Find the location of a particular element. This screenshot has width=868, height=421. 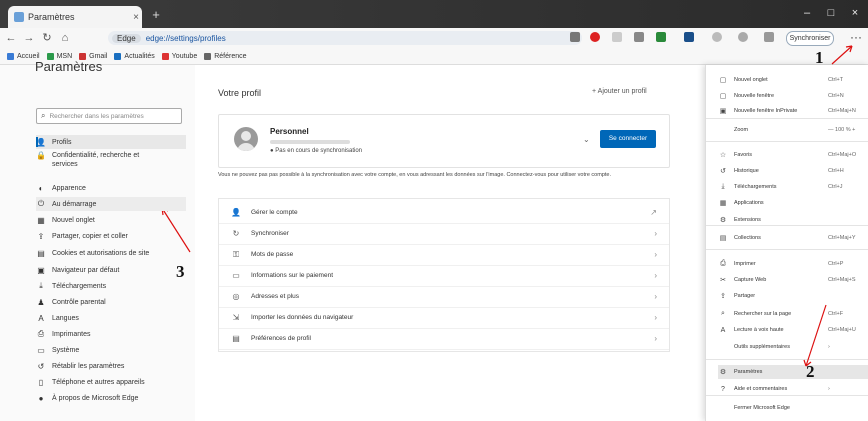

sidebar-item: ↺ Rétablir les paramètres is located at coordinates (111, 366).